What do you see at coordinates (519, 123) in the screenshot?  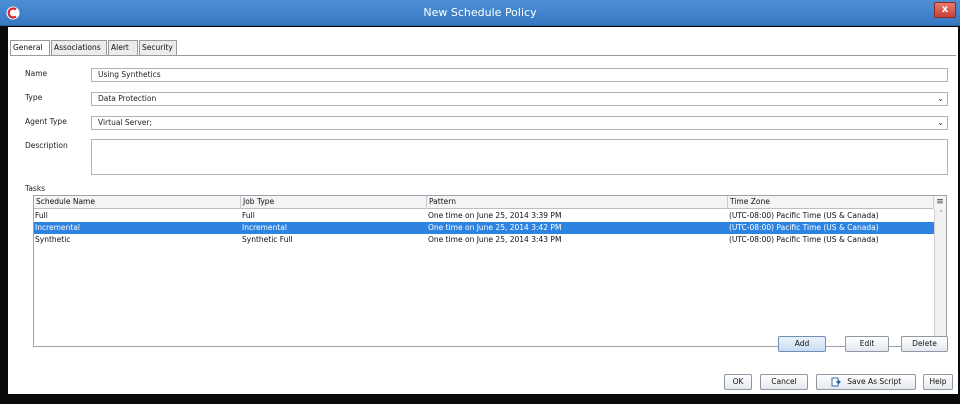 I see `agent-type-select: Virtual Server; ⌄` at bounding box center [519, 123].